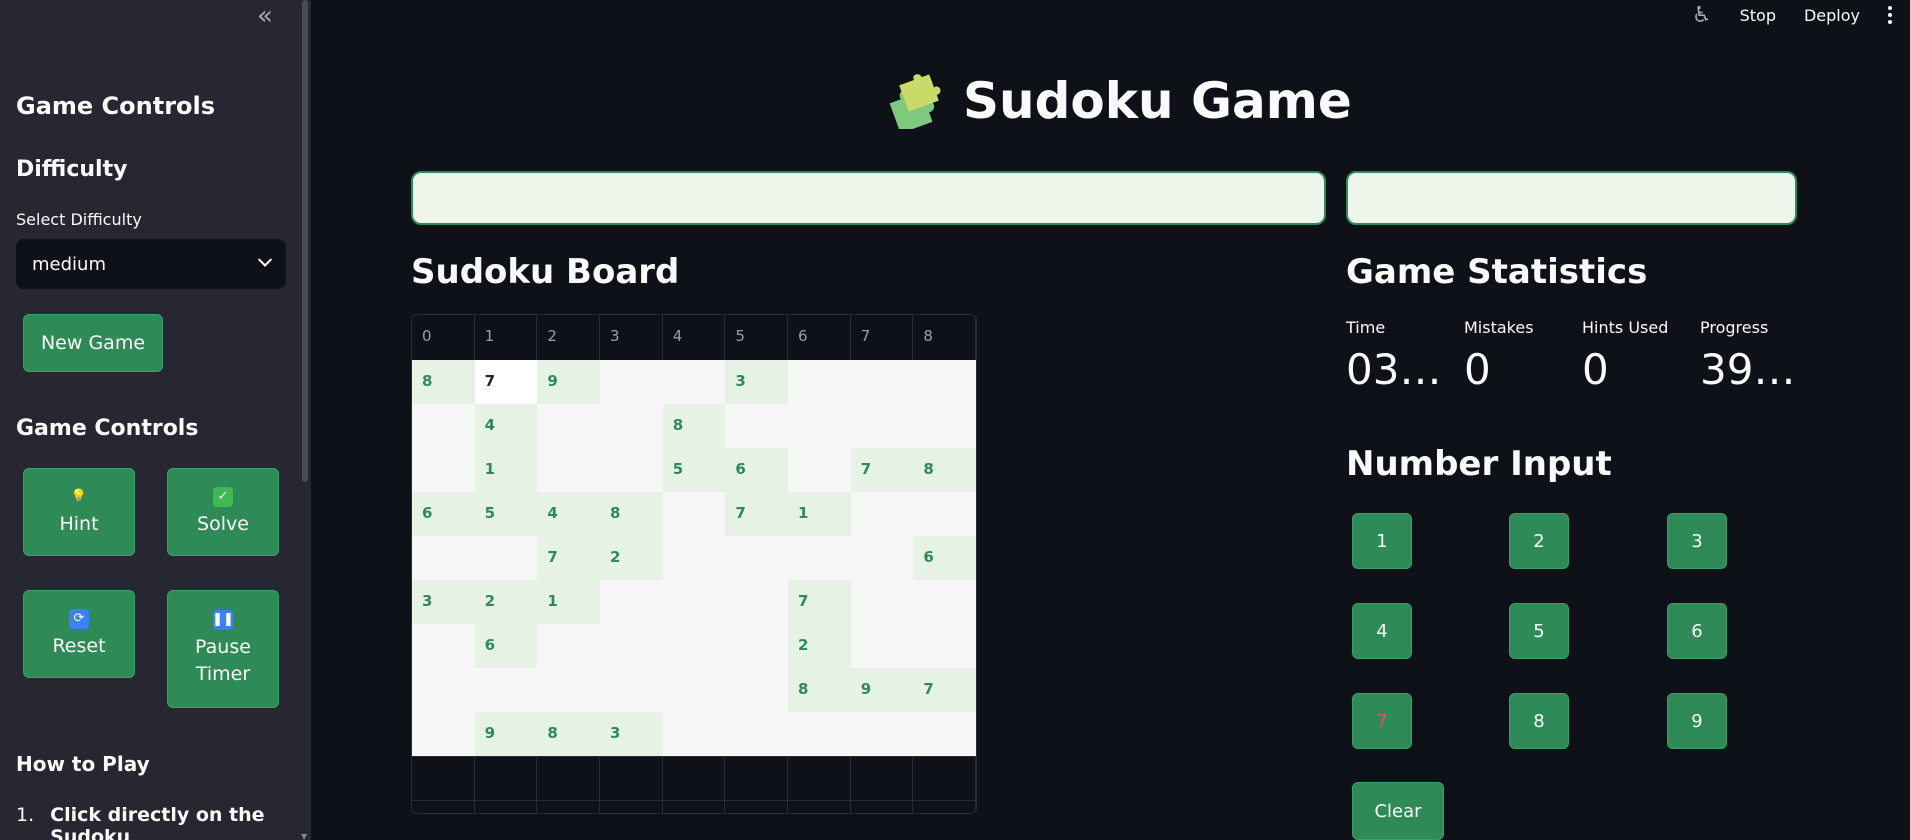  Describe the element at coordinates (1697, 721) in the screenshot. I see `number-button-9: 9` at that location.